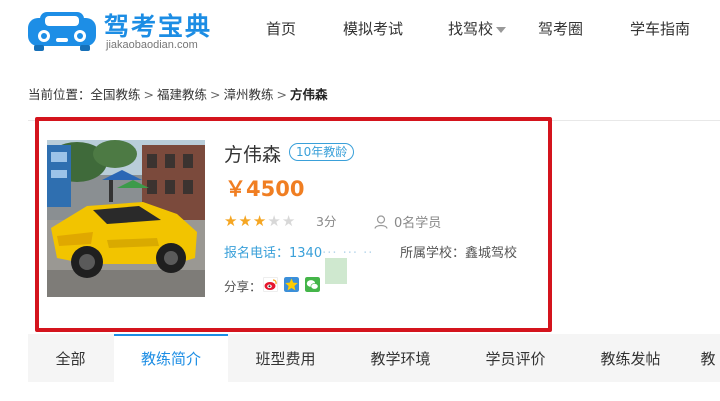 This screenshot has width=720, height=401. I want to click on breadcrumb-fujian: 福建教练, so click(182, 94).